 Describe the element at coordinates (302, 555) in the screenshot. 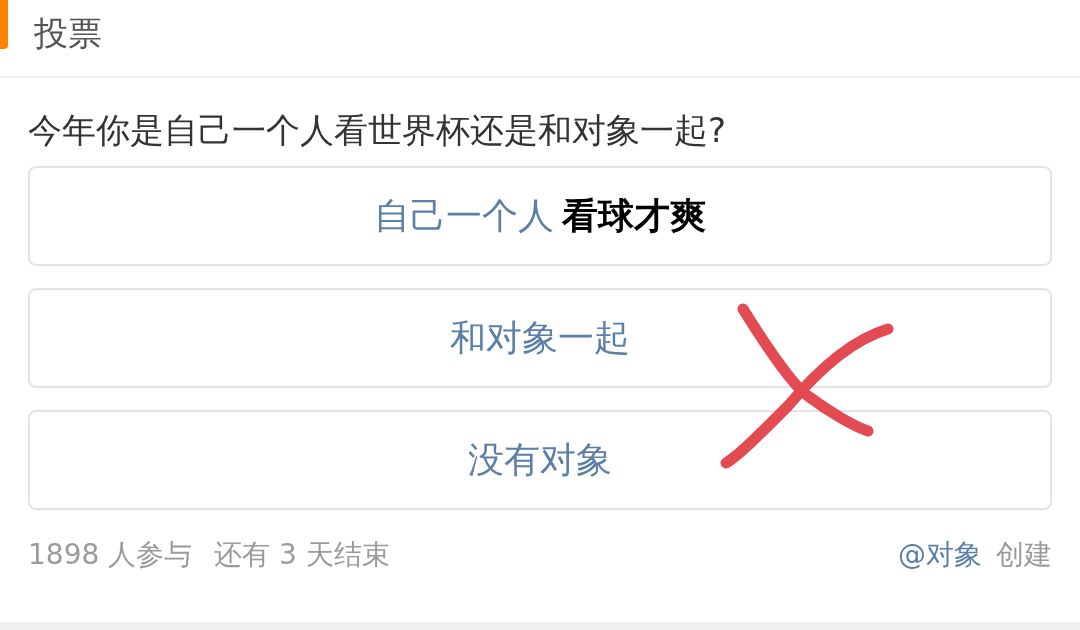

I see `time-remaining: 还有 3 天结束` at that location.